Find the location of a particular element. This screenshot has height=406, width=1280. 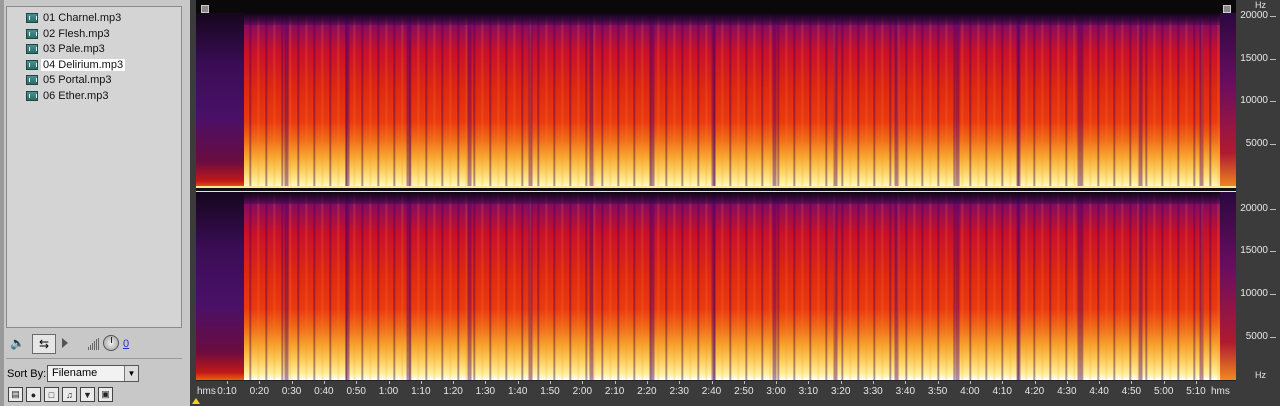

time-tick-label: 3:40 is located at coordinates (905, 391).